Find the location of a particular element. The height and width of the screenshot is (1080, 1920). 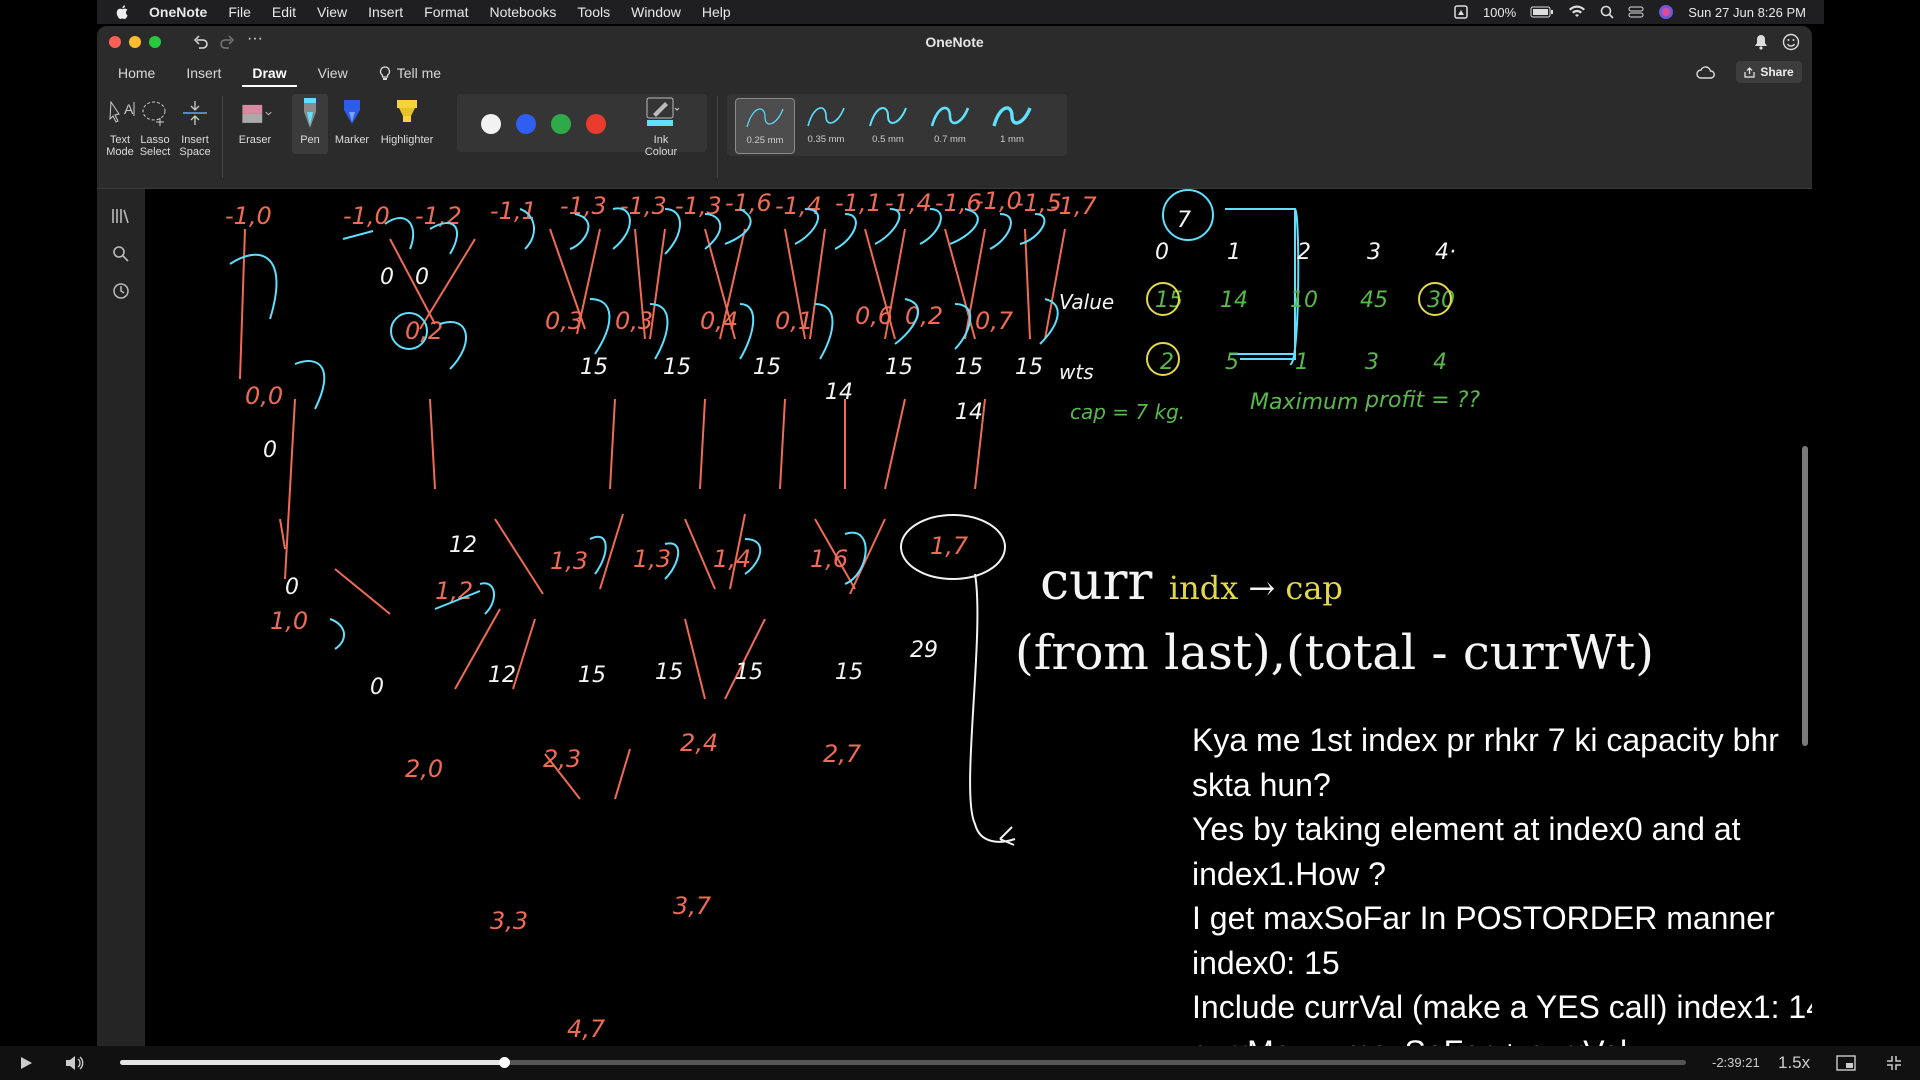

text-mode-button: A Text Mode is located at coordinates (120, 126).